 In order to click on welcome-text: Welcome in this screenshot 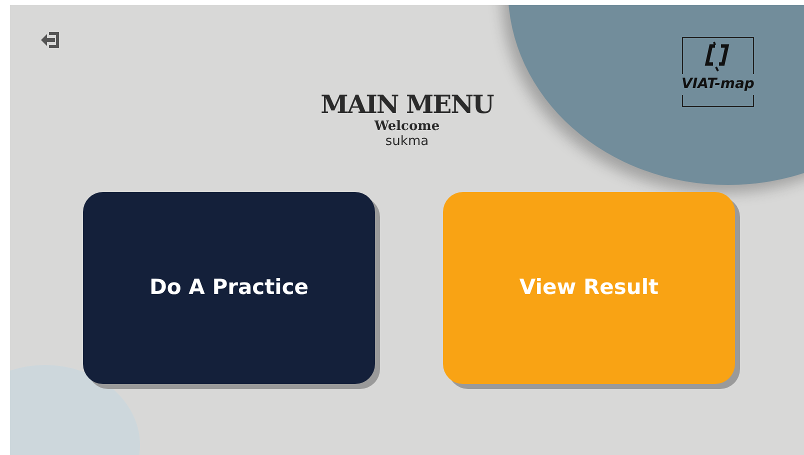, I will do `click(407, 126)`.